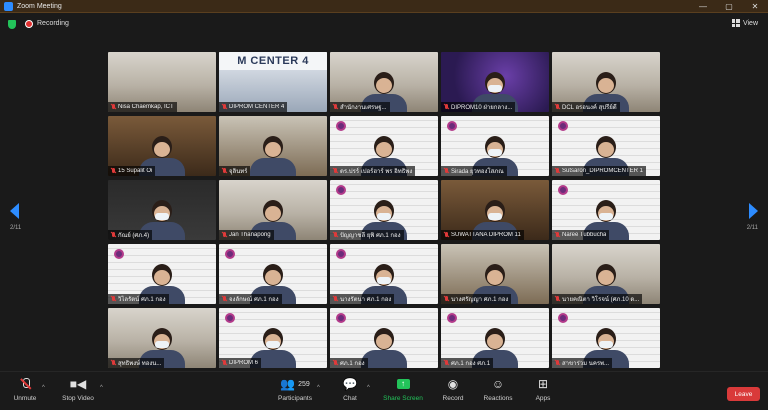 The image size is (768, 410). Describe the element at coordinates (162, 146) in the screenshot. I see `participant-tile: 15 Supalit Oi` at that location.